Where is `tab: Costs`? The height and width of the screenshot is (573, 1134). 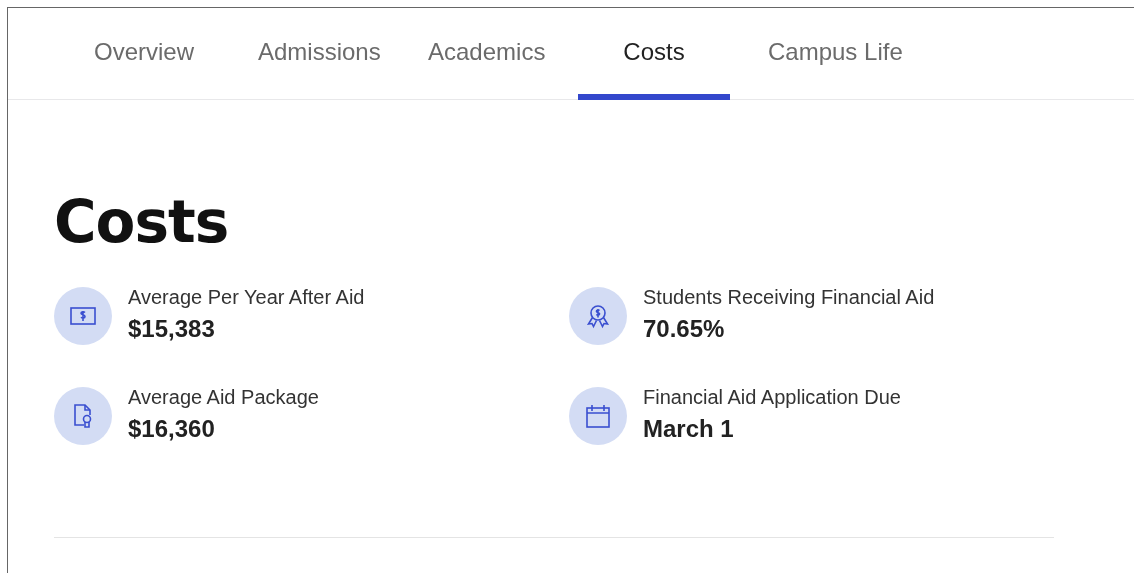 tab: Costs is located at coordinates (654, 54).